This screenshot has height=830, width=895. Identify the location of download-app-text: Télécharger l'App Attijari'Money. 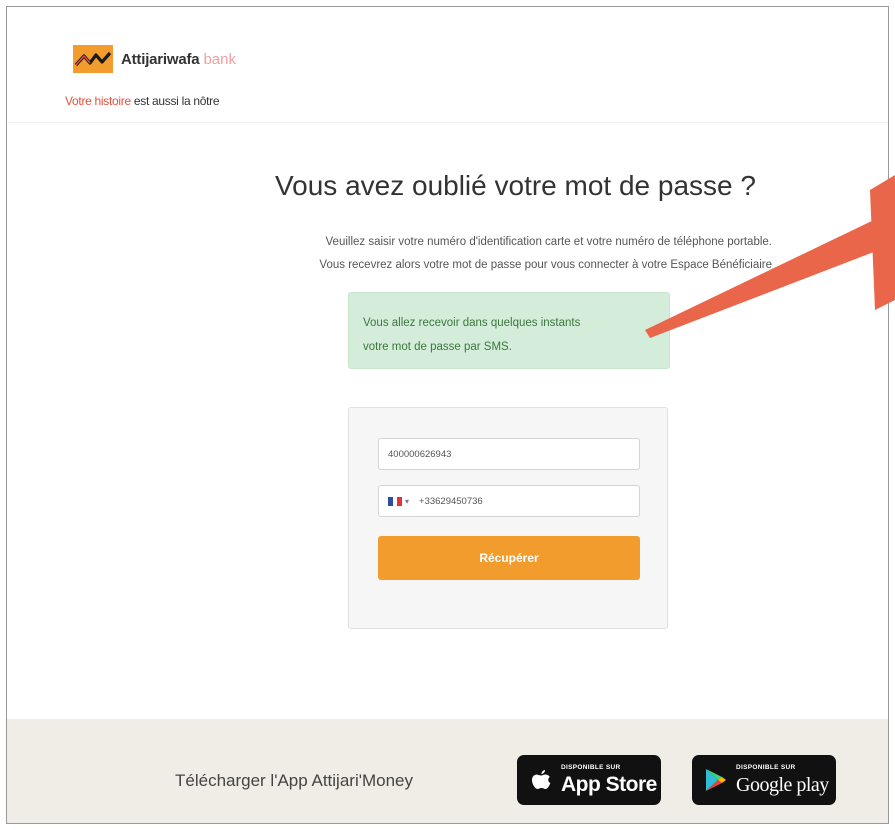
(294, 780).